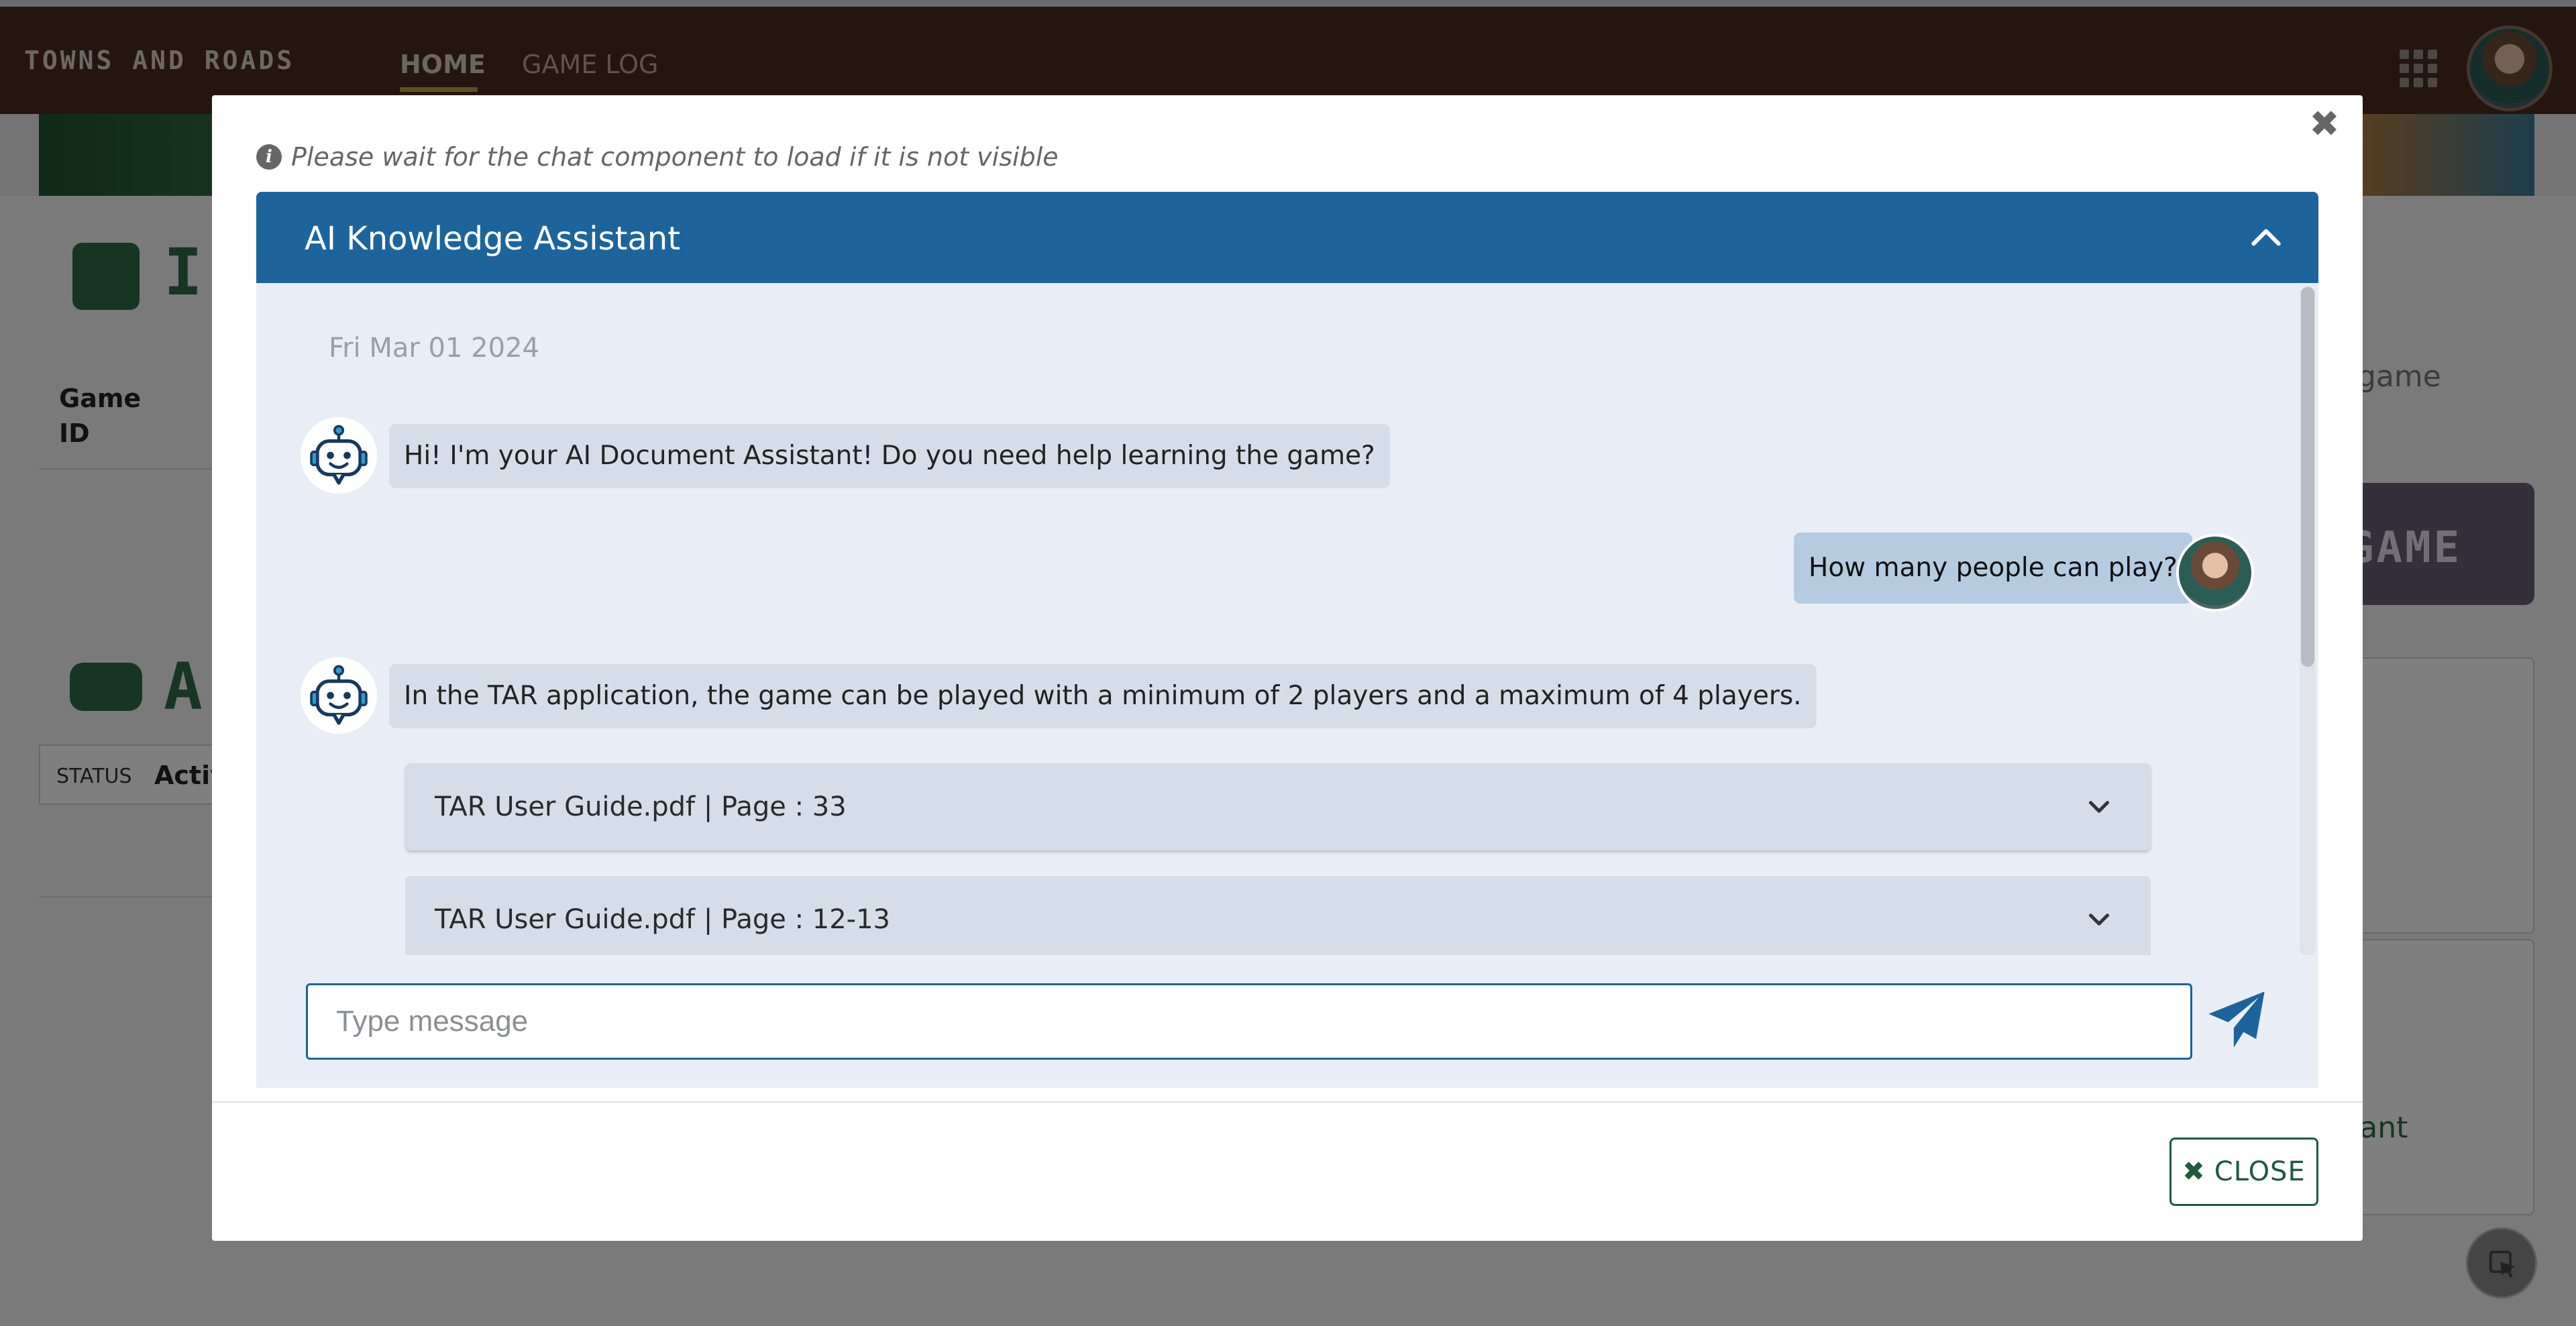  I want to click on chat-header: AI Knowledge Assistant, so click(1287, 237).